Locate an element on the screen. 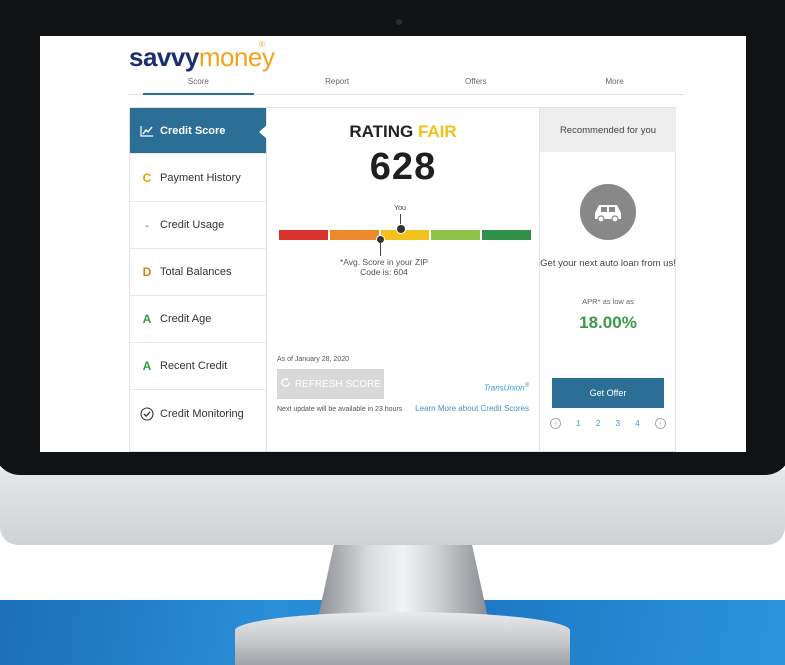  check-circle-icon is located at coordinates (147, 414).